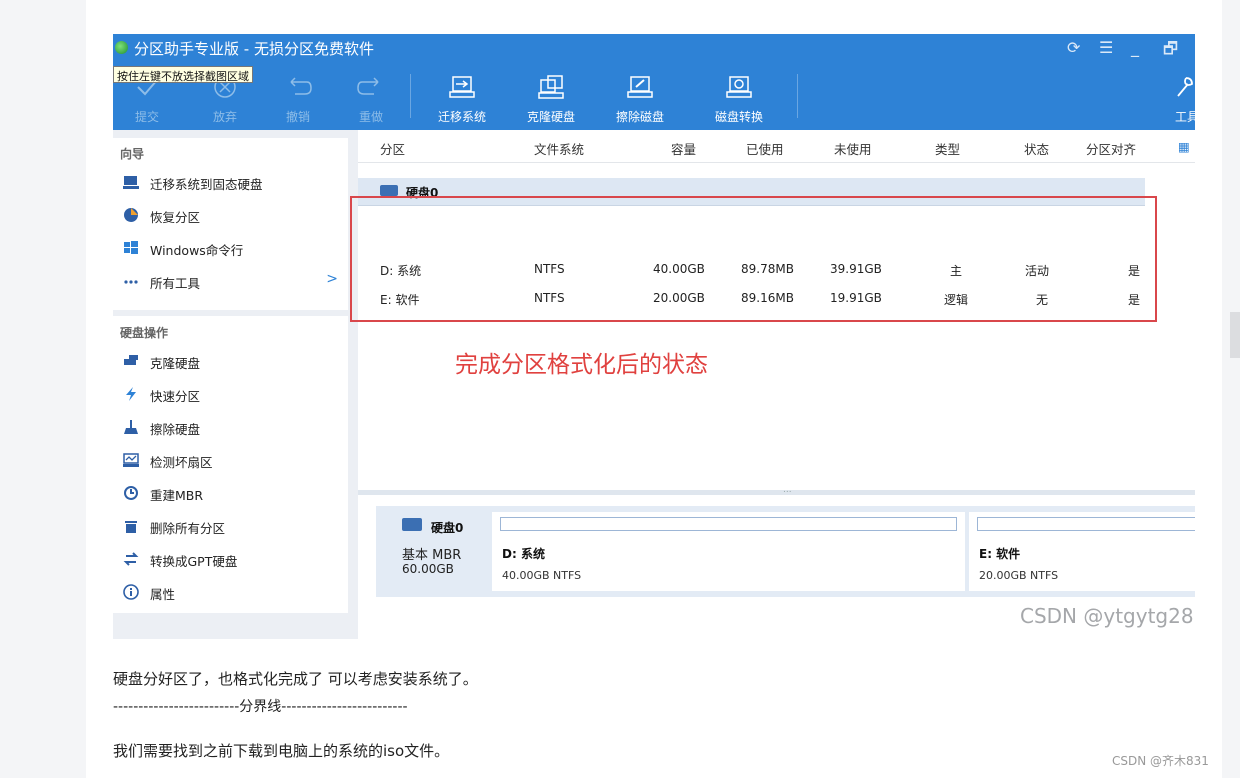  I want to click on column-filesystem: 文件系统, so click(559, 148).